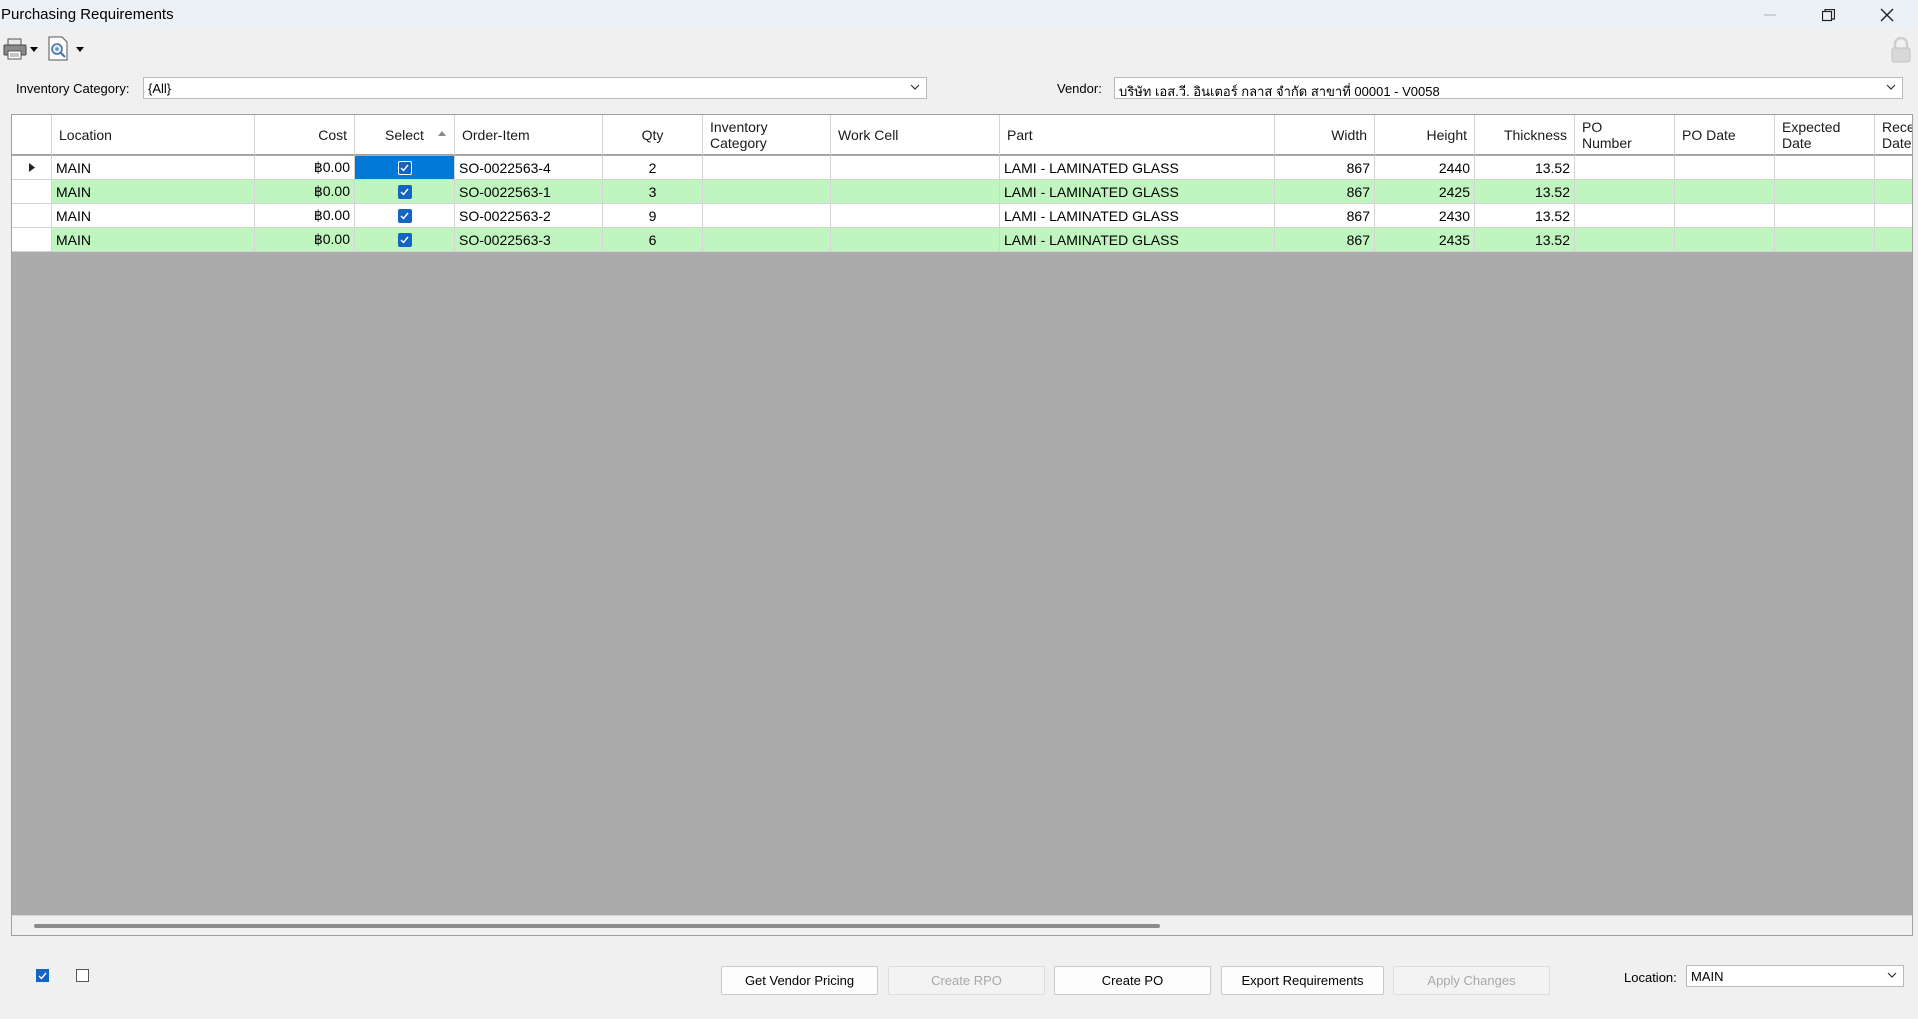 This screenshot has width=1918, height=1019. I want to click on cell-qty: 6, so click(653, 240).